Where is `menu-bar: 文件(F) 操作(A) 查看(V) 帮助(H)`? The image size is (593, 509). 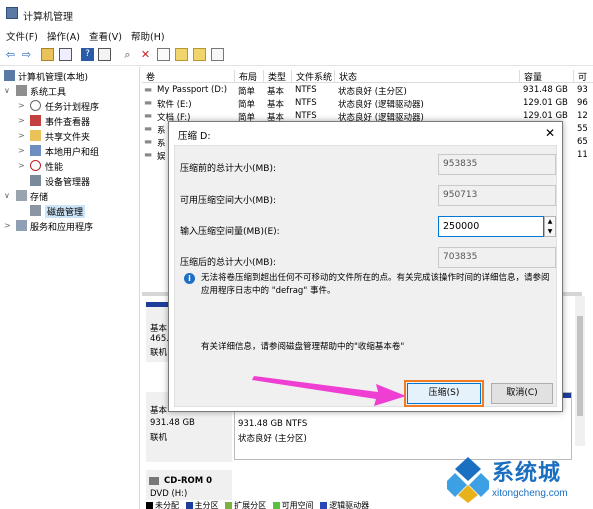
menu-bar: 文件(F) 操作(A) 查看(V) 帮助(H) is located at coordinates (296, 35).